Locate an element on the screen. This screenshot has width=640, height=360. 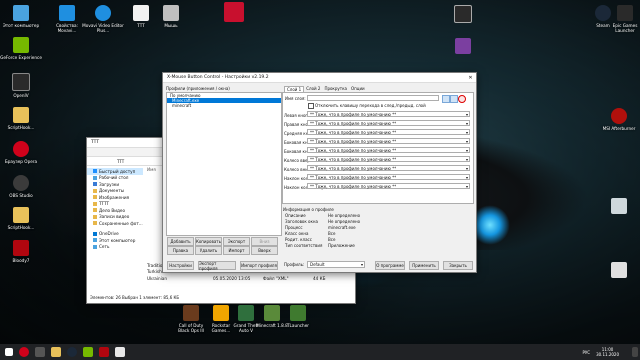
obs-icon is located at coordinates (21, 183).